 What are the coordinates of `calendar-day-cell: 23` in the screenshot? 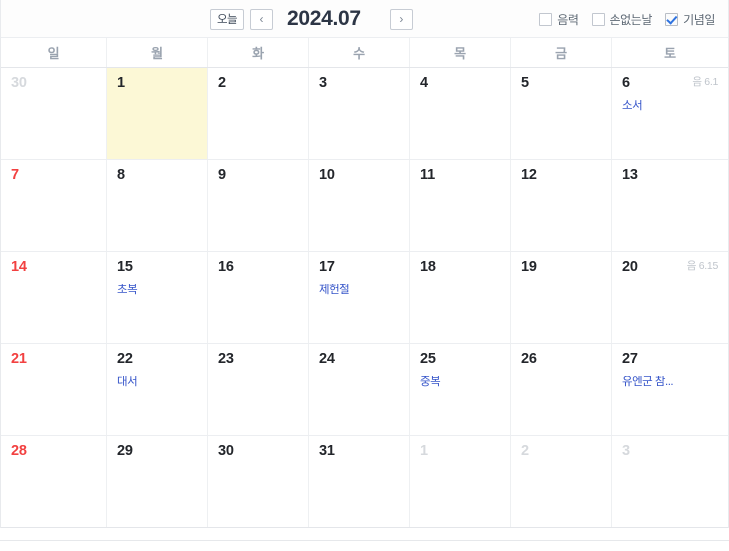 It's located at (258, 389).